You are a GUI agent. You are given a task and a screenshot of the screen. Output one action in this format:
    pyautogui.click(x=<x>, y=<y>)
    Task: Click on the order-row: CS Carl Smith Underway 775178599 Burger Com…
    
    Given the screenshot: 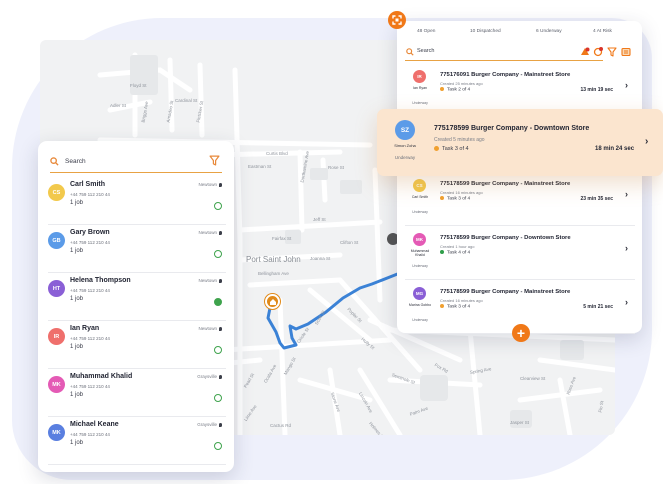 What is the action you would take?
    pyautogui.click(x=520, y=199)
    